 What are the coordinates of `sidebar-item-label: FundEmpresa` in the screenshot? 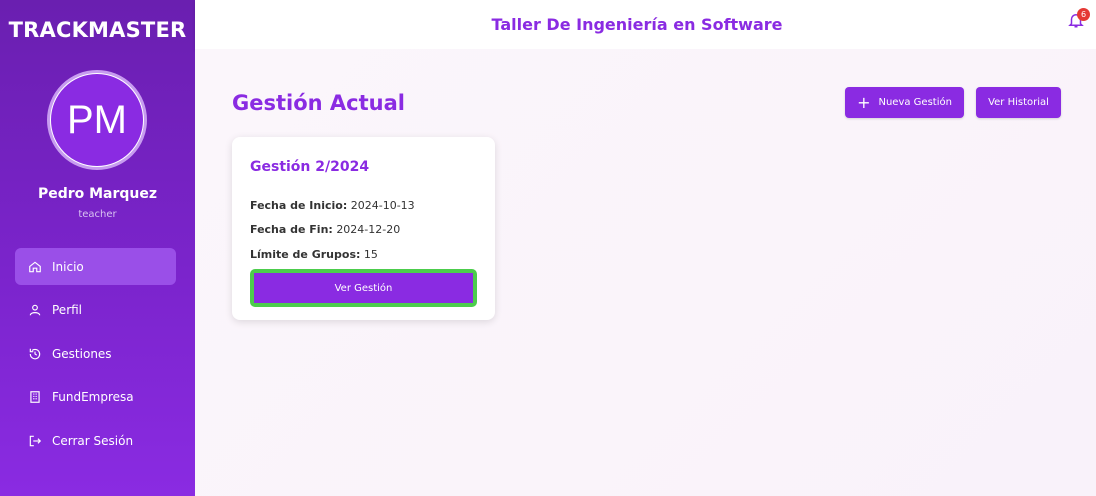 It's located at (93, 397).